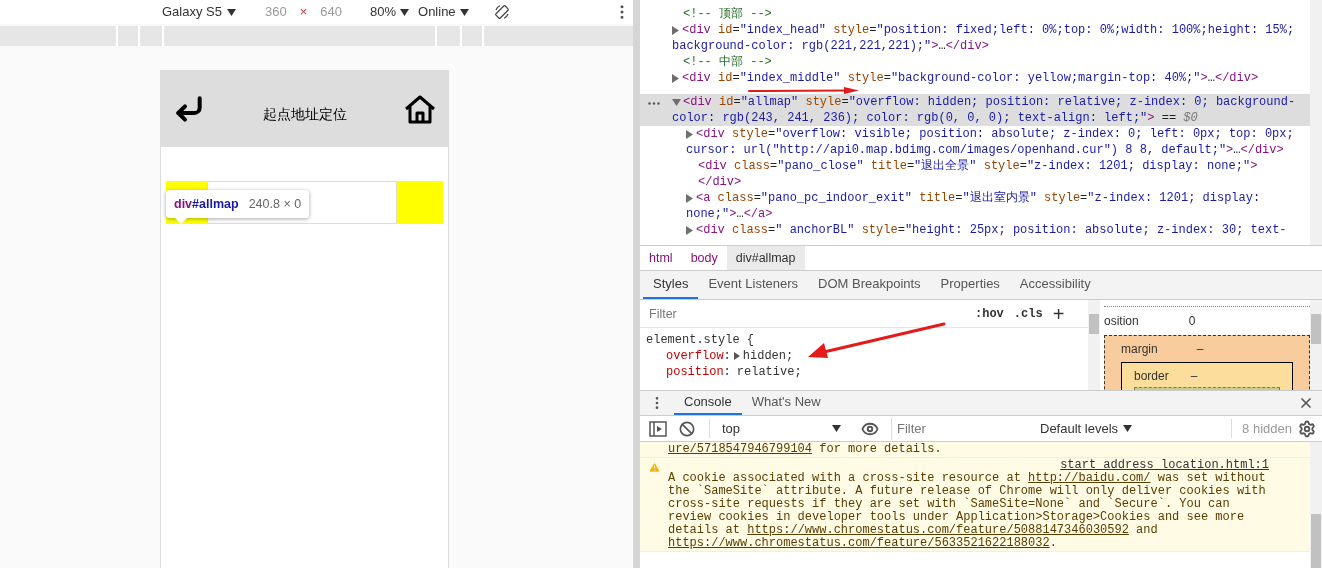 The image size is (1322, 568). Describe the element at coordinates (1055, 285) in the screenshot. I see `panel-tab: Accessibility` at that location.